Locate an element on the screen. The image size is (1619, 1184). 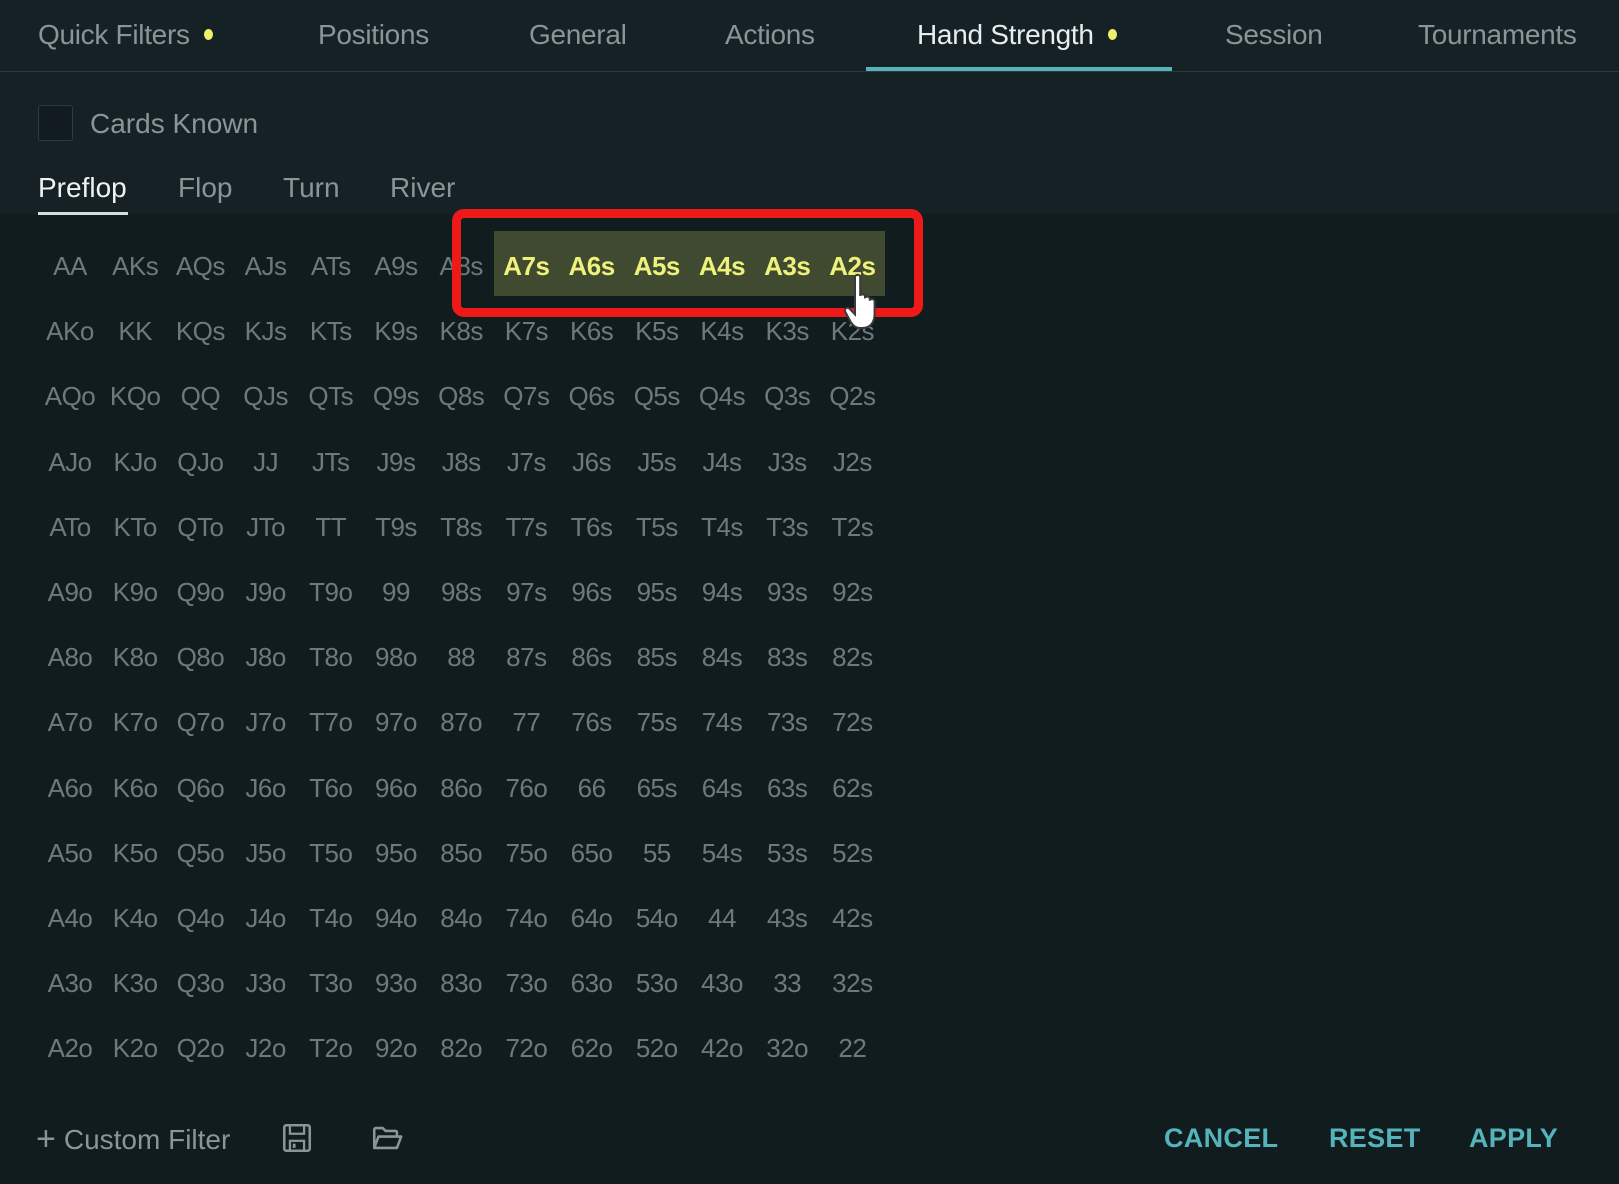
hand-cell-43s: 43s is located at coordinates (787, 918).